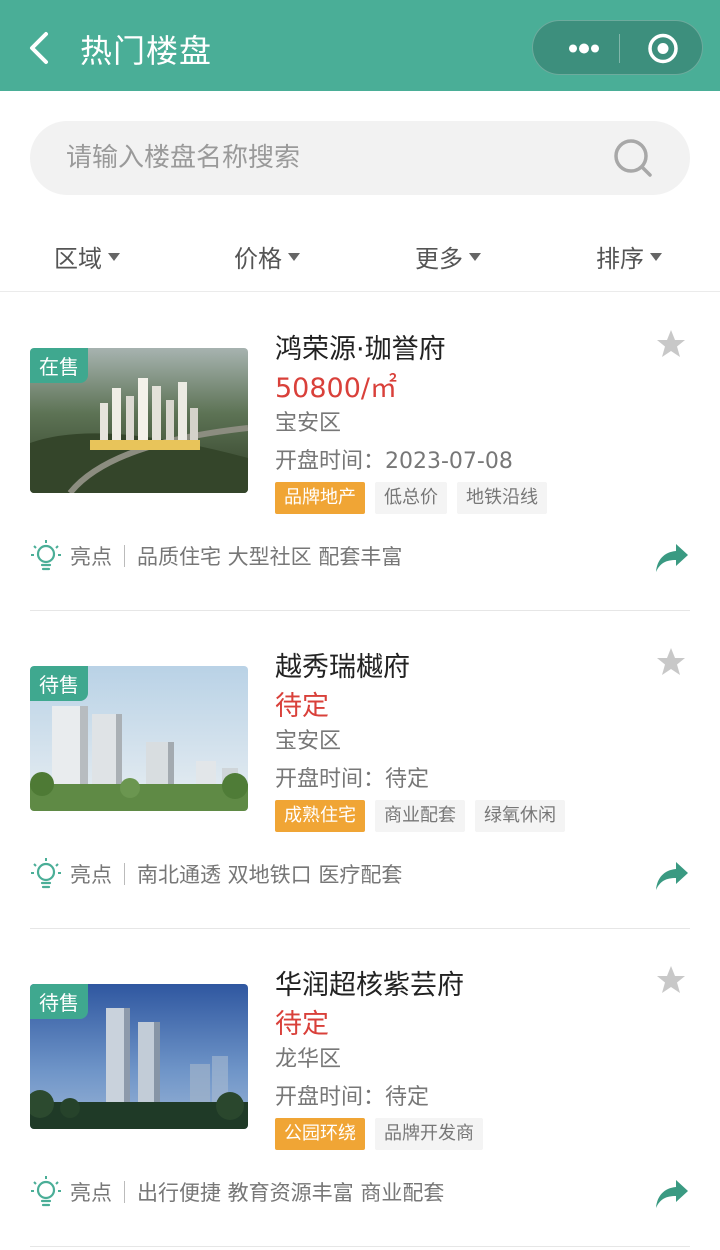  What do you see at coordinates (139, 420) in the screenshot?
I see `listing-photo: 在售` at bounding box center [139, 420].